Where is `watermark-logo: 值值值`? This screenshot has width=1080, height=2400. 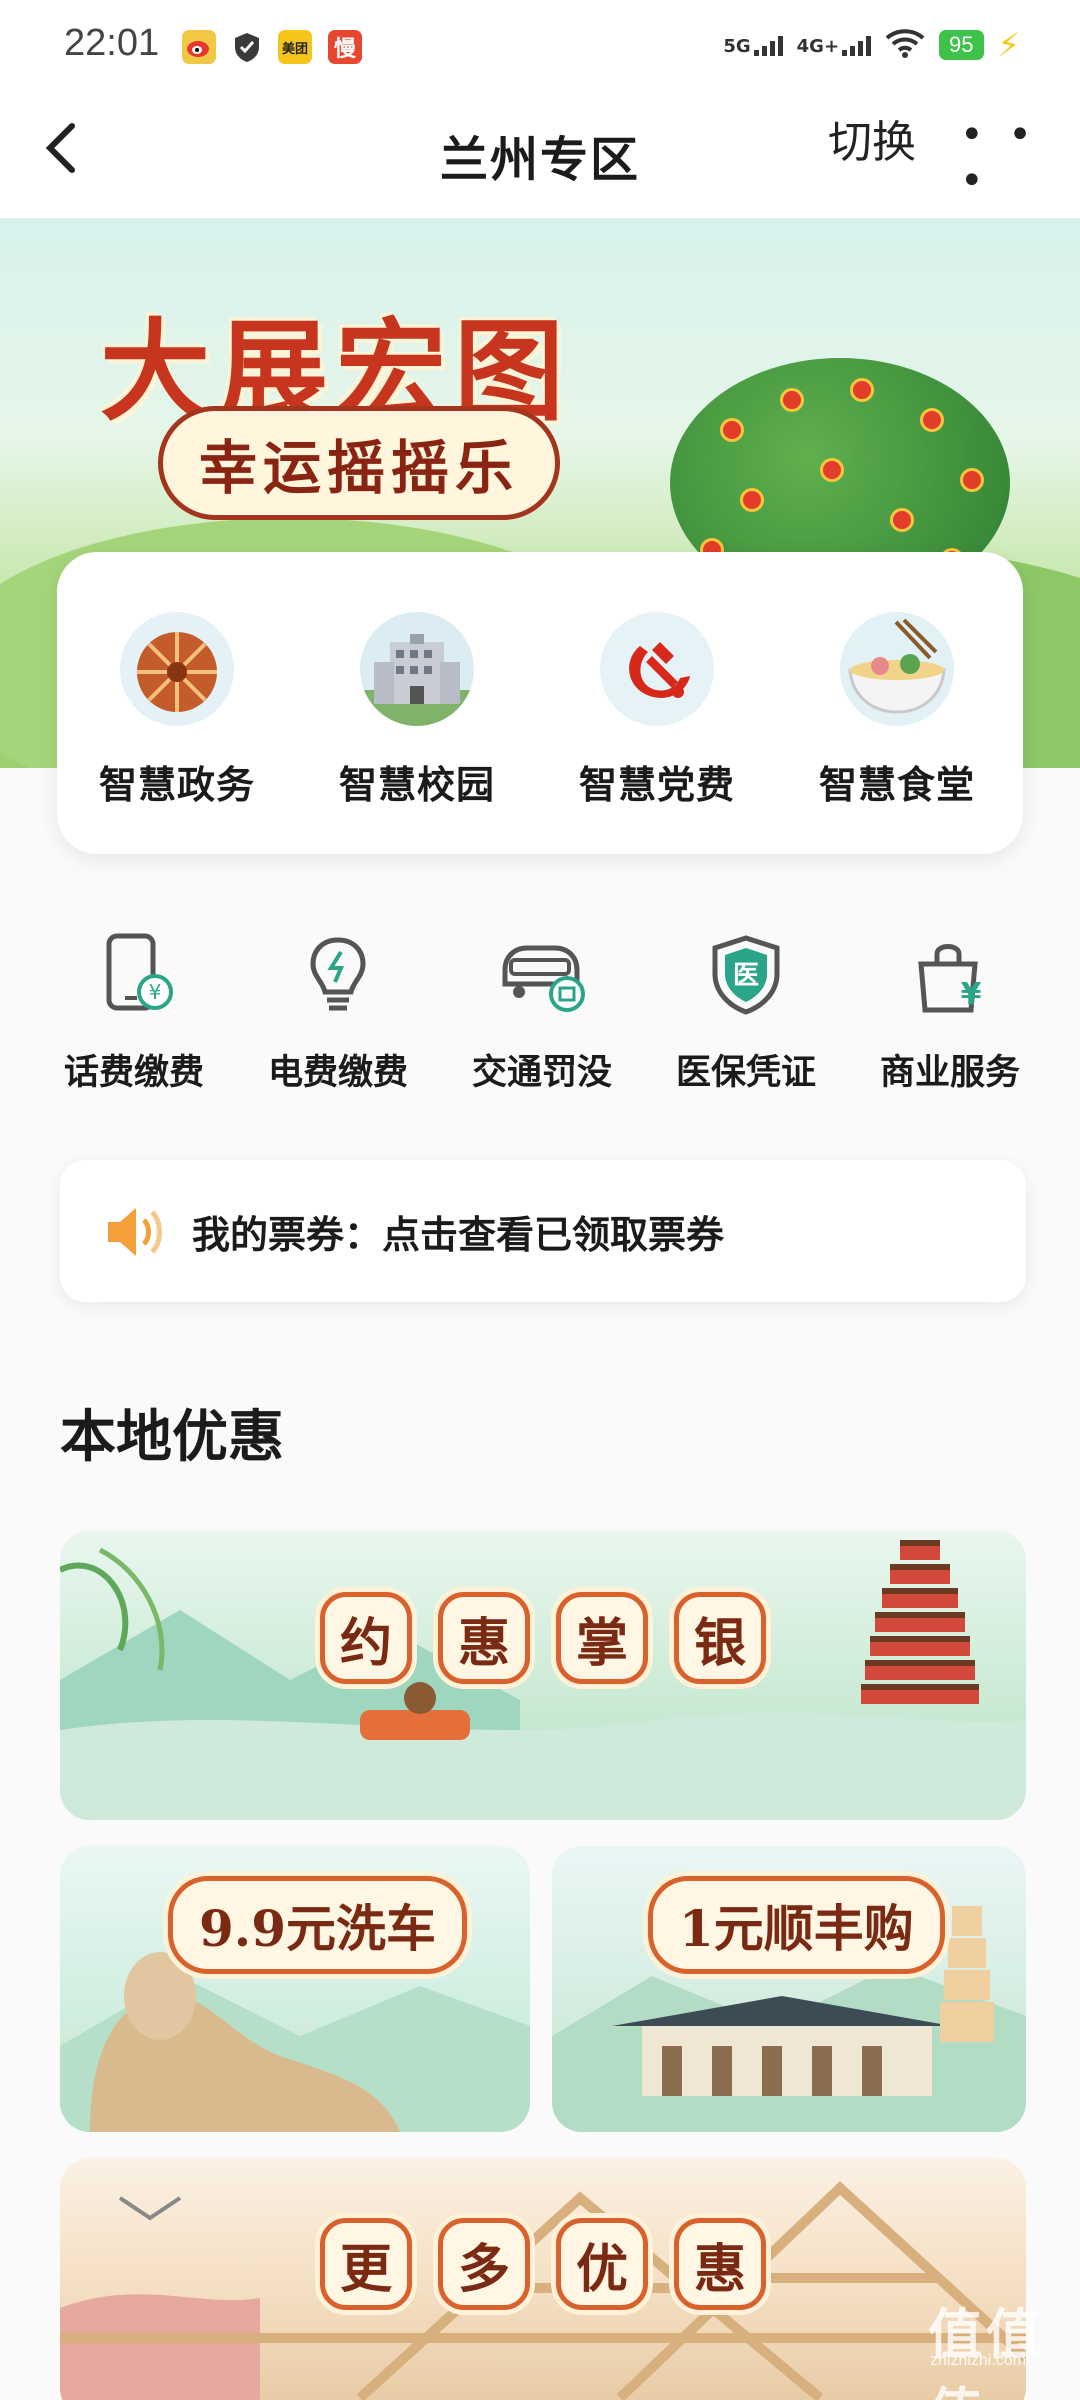
watermark-logo: 值值值 is located at coordinates (986, 2351).